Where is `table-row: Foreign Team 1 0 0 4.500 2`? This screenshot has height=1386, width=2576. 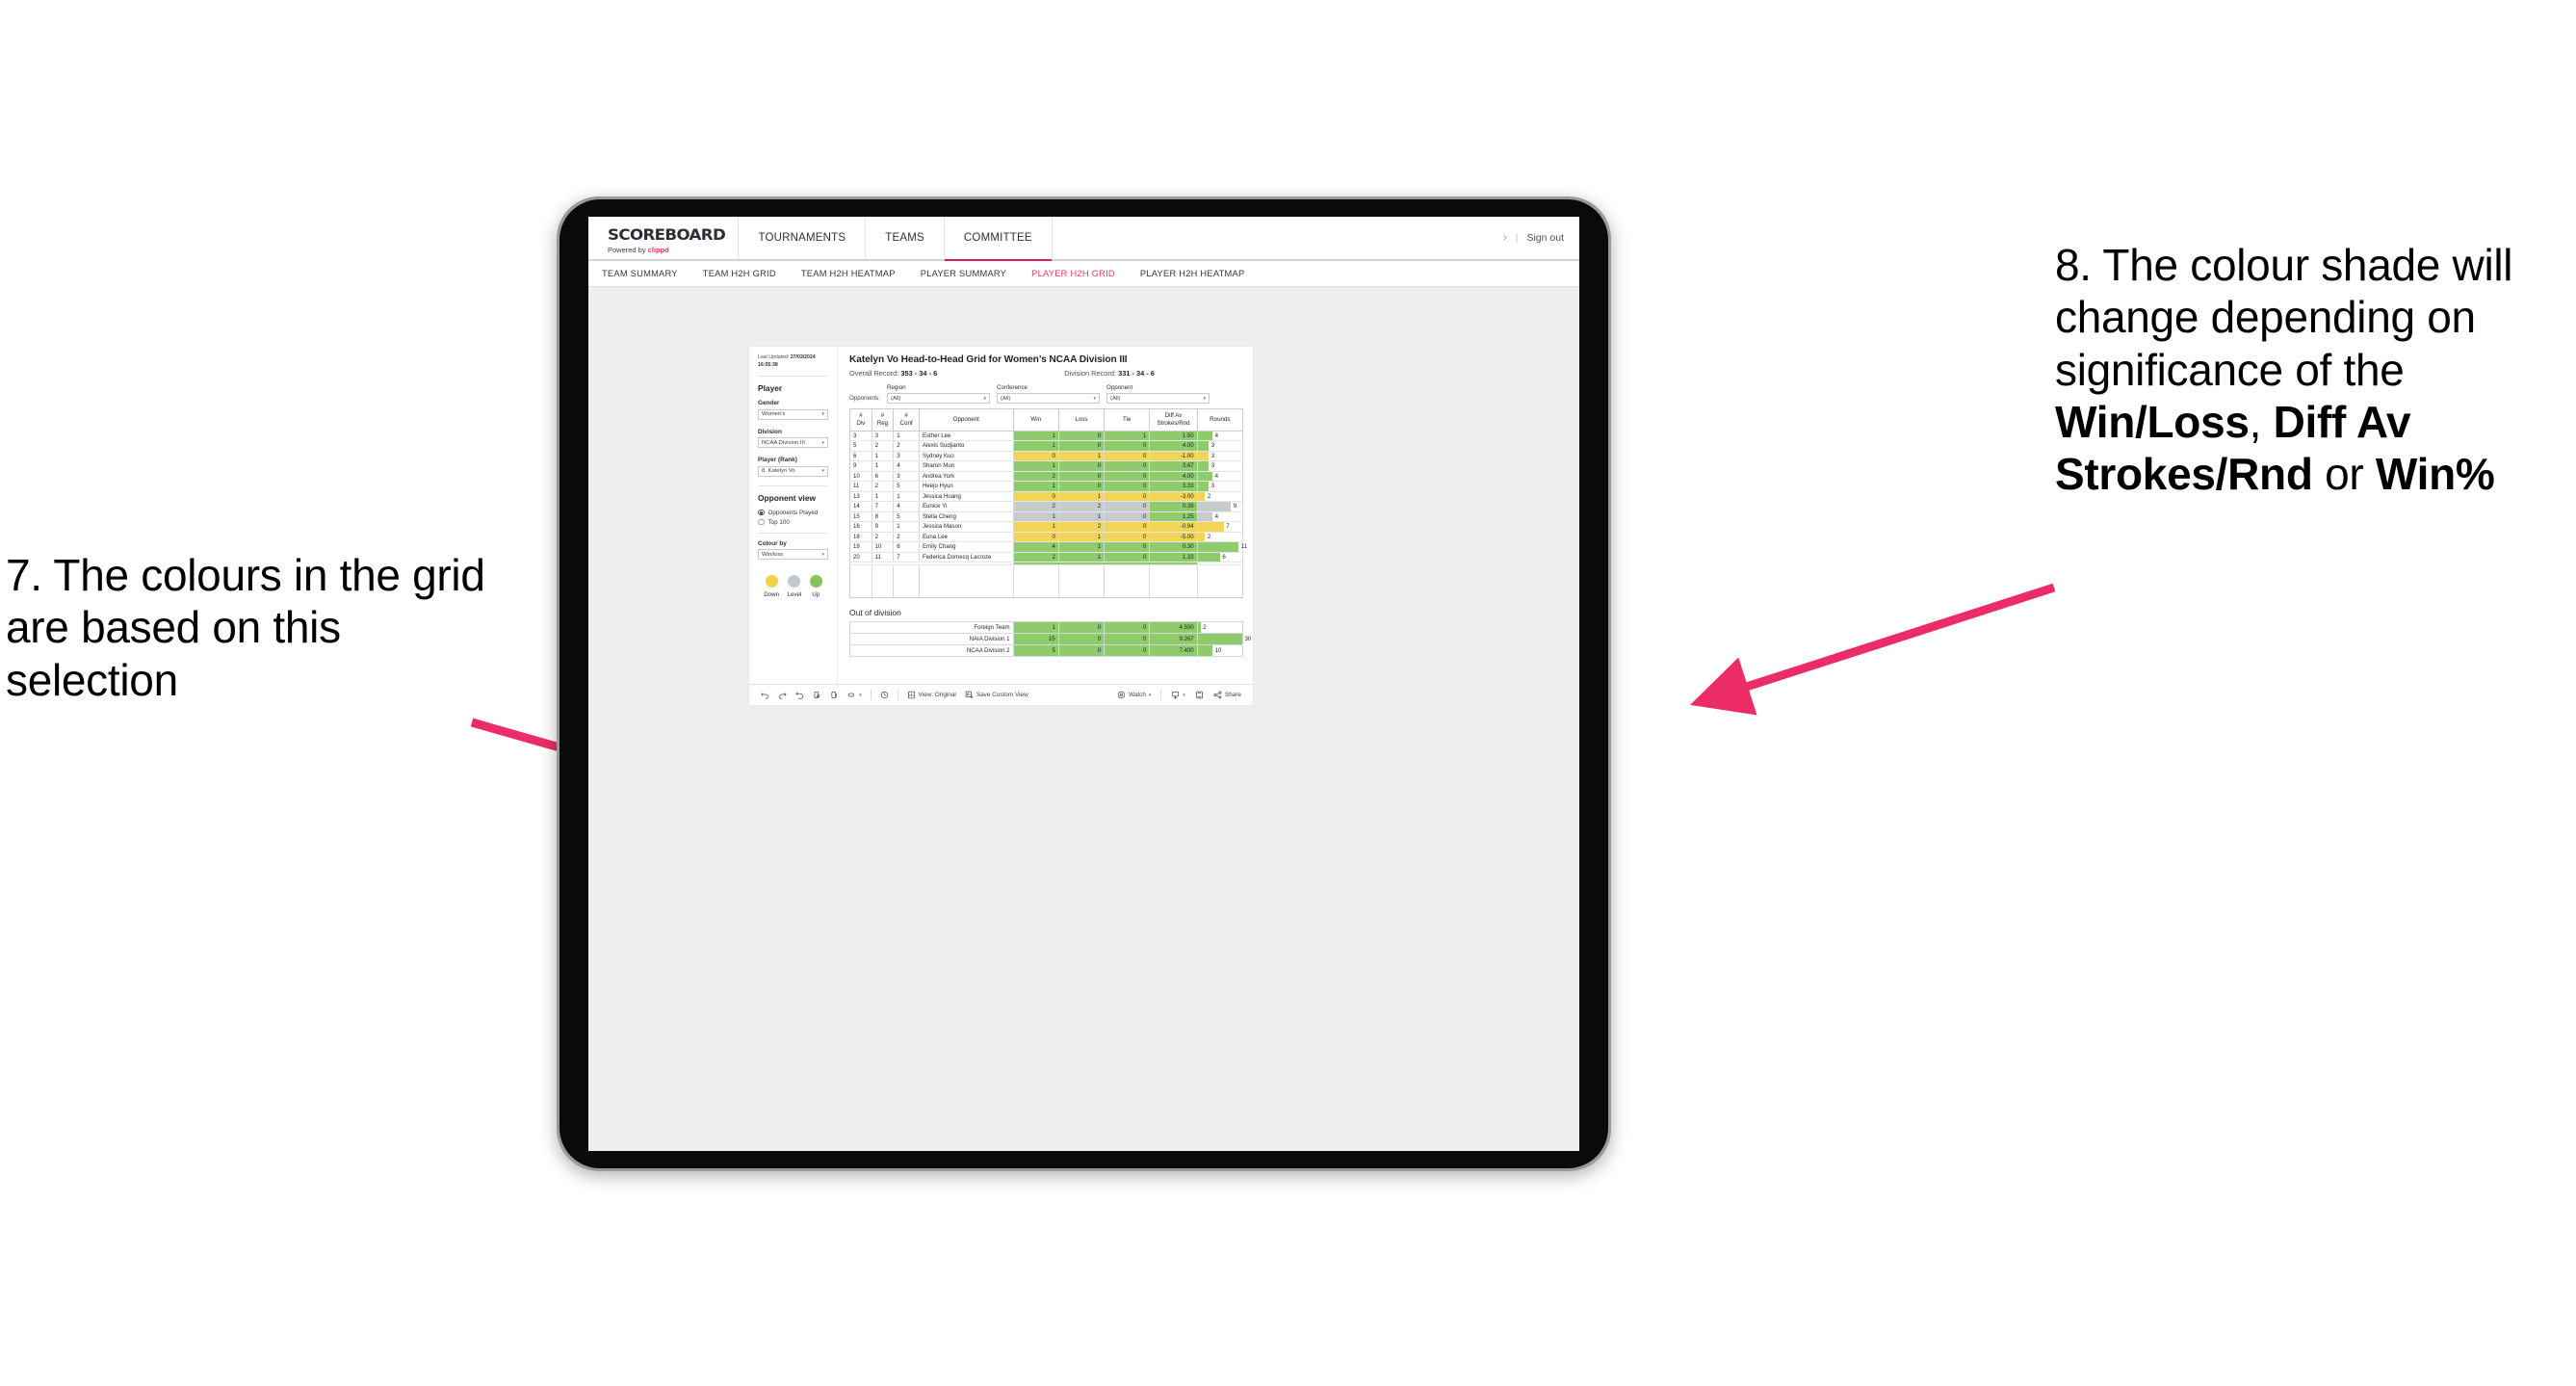
table-row: Foreign Team 1 0 0 4.500 2 is located at coordinates (1046, 627).